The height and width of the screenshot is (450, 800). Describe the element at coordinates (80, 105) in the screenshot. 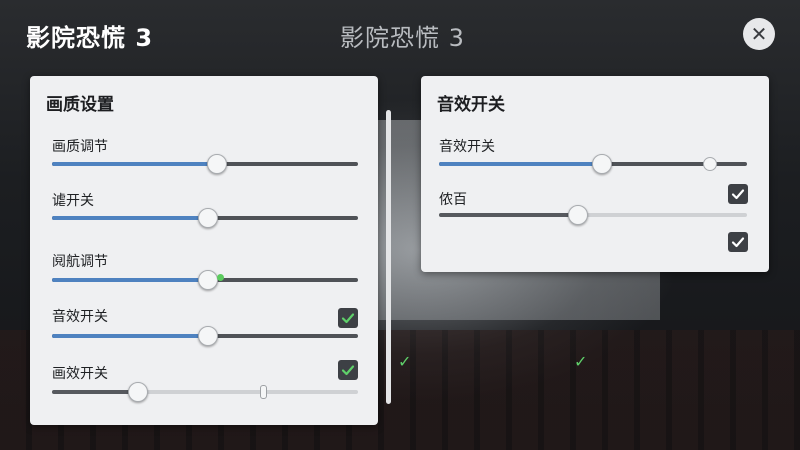

I see `panel-title: 画质设置` at that location.